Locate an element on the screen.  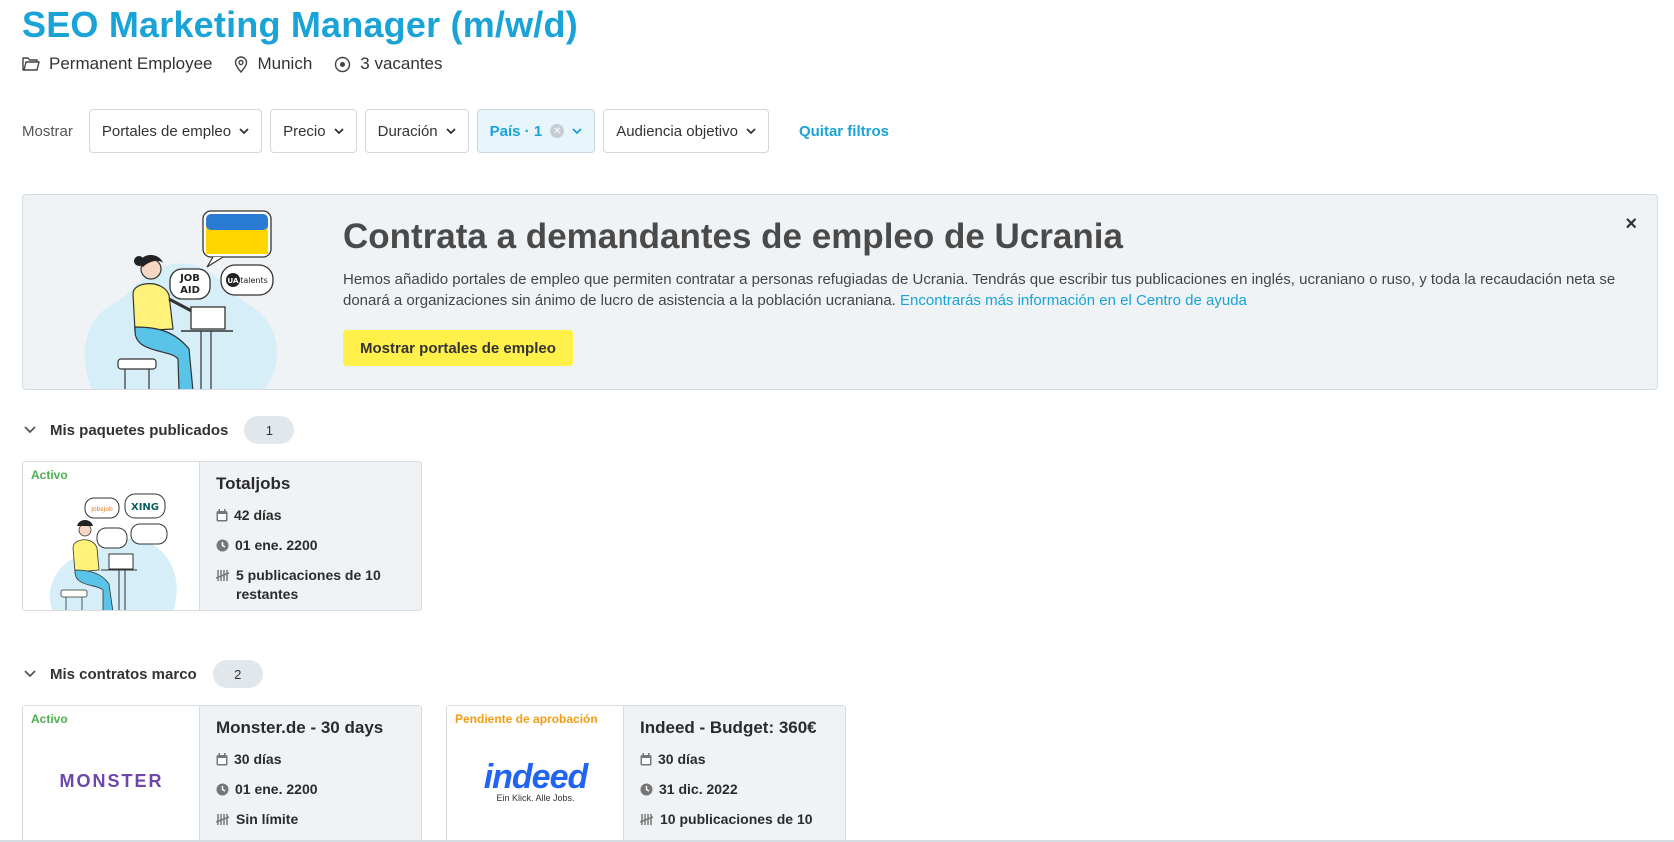
xing-badge: XING is located at coordinates (145, 507).